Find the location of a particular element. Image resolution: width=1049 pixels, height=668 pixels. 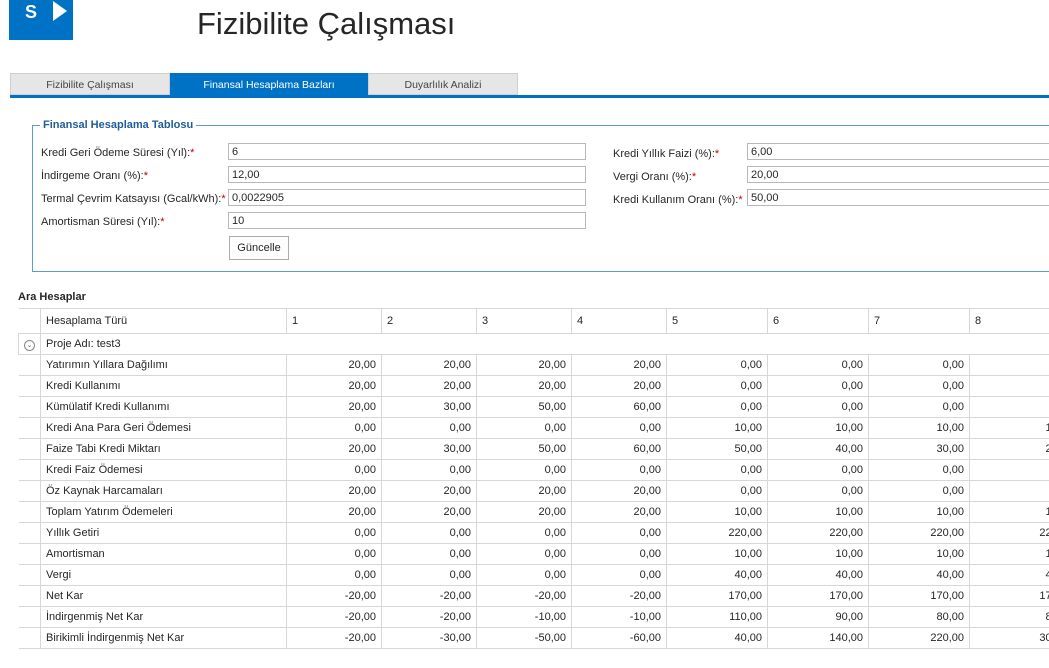

row-label: Vergi is located at coordinates (163, 575).